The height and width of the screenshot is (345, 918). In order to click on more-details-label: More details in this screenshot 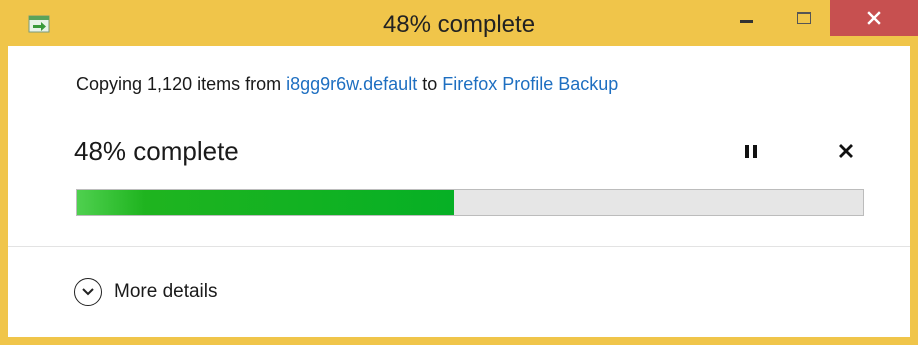, I will do `click(166, 291)`.